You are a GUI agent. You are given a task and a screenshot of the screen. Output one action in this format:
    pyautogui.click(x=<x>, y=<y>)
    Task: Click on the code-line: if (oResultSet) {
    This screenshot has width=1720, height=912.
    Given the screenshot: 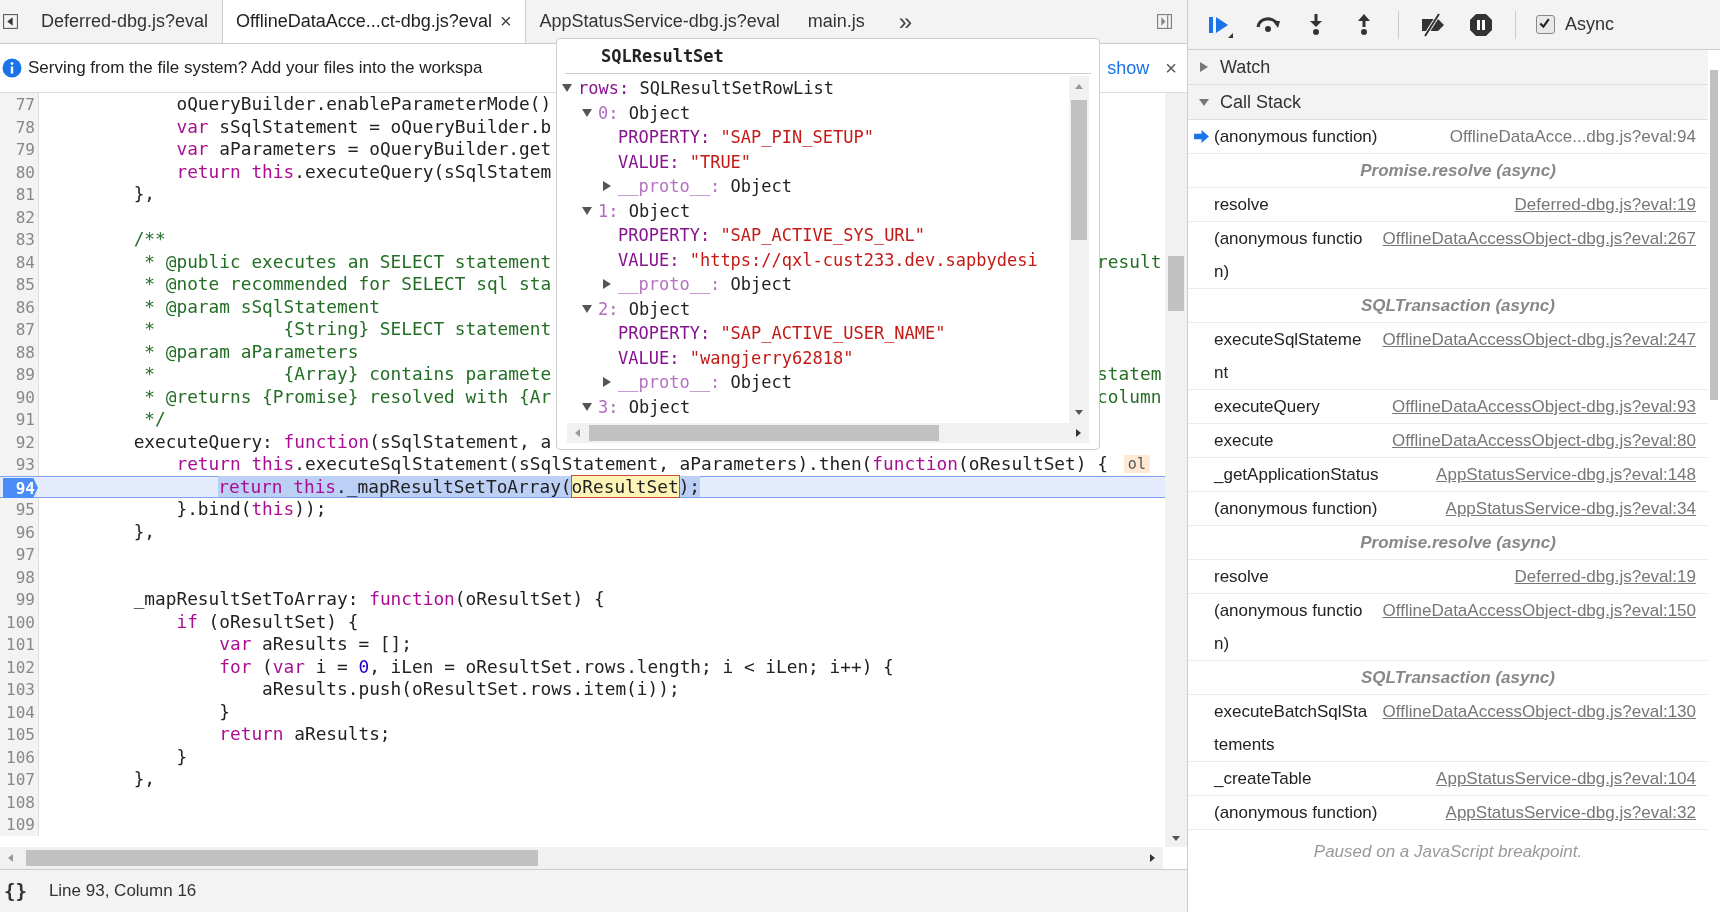 What is the action you would take?
    pyautogui.click(x=267, y=621)
    